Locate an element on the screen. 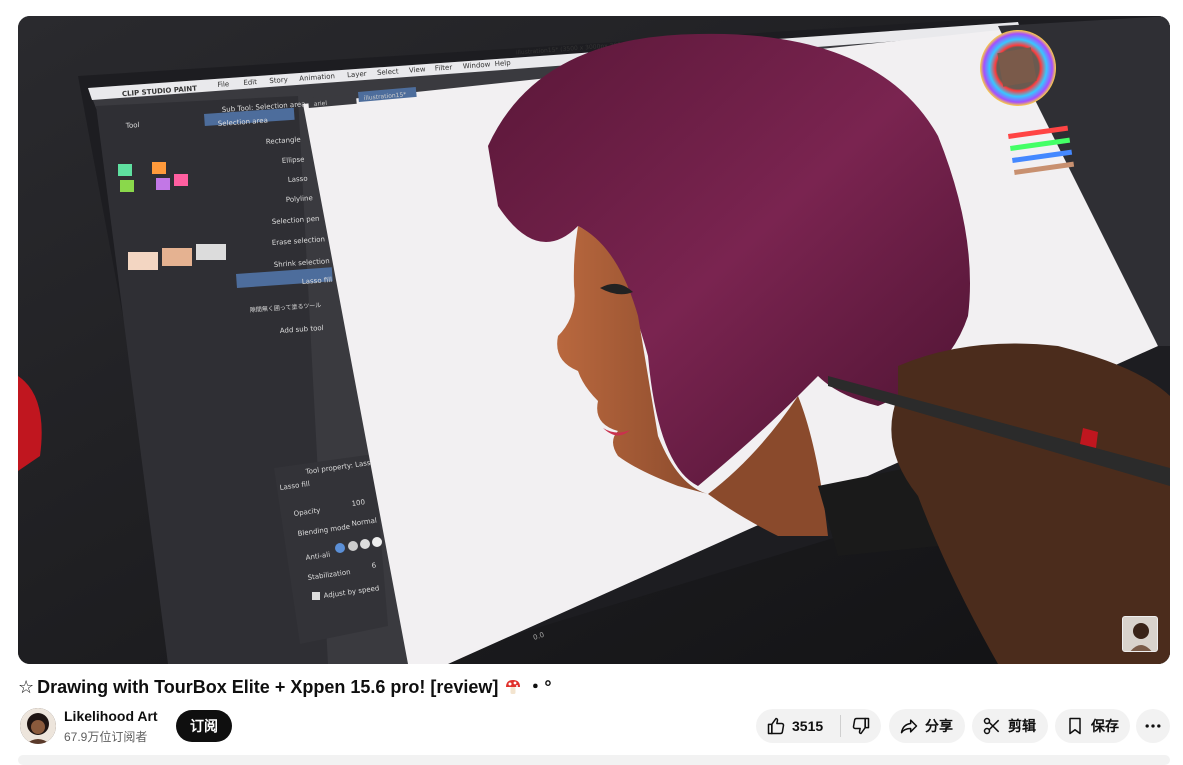 This screenshot has width=1183, height=765. share-label: 分享 is located at coordinates (939, 726).